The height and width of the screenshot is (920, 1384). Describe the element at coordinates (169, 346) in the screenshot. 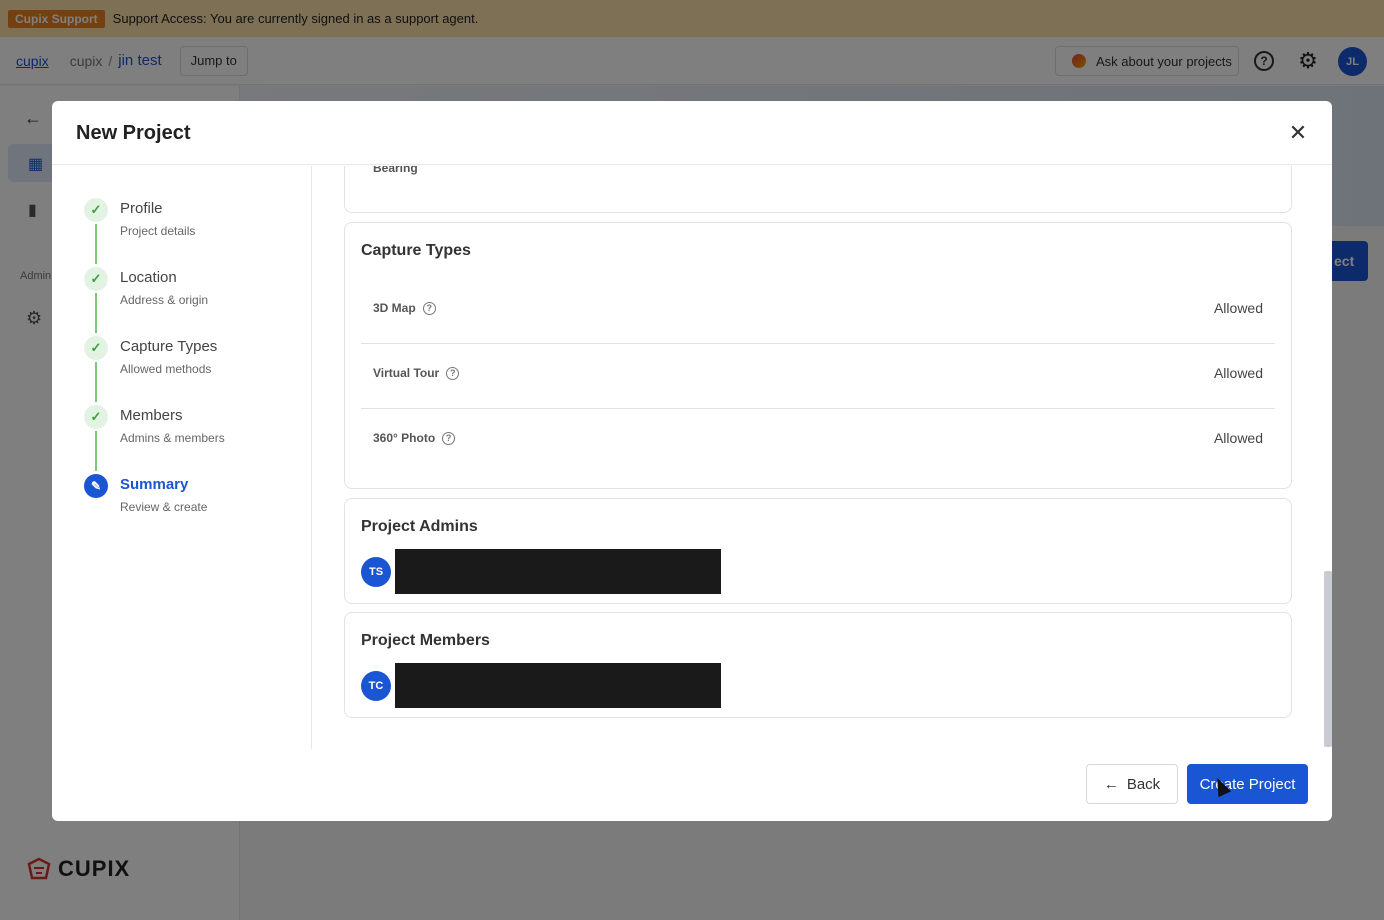

I see `step-title: Capture Types` at that location.